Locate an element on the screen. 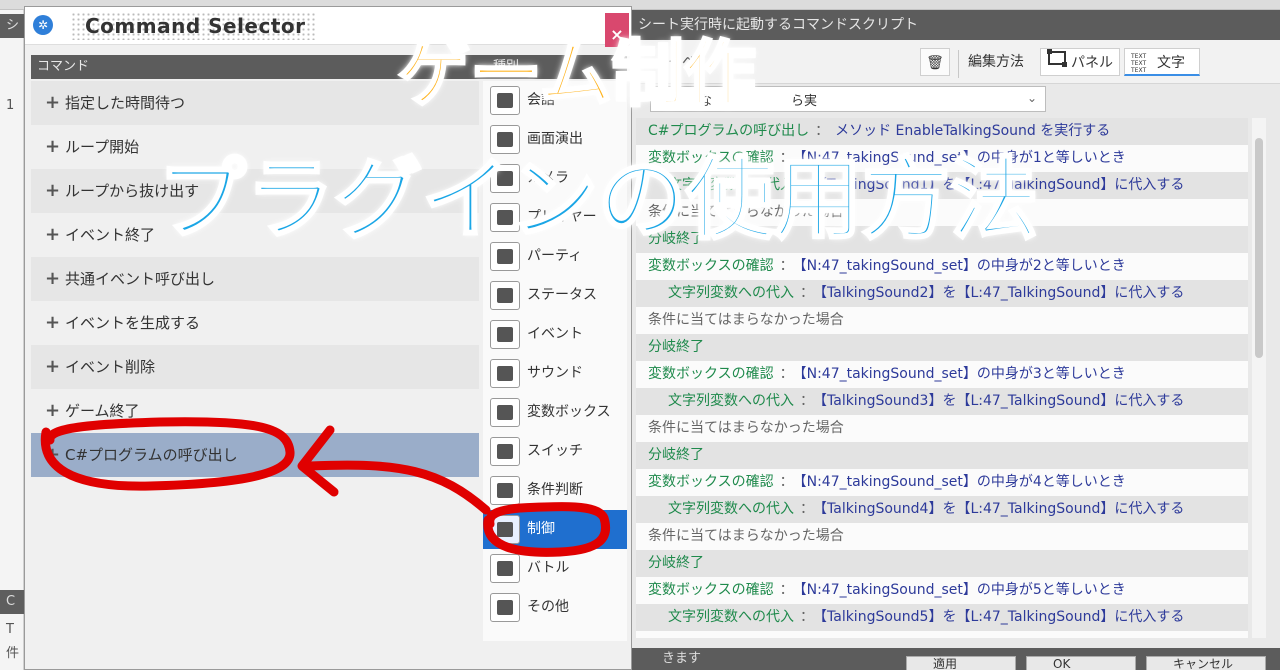 The image size is (1280, 670). scrollbar-thumb is located at coordinates (1259, 248).